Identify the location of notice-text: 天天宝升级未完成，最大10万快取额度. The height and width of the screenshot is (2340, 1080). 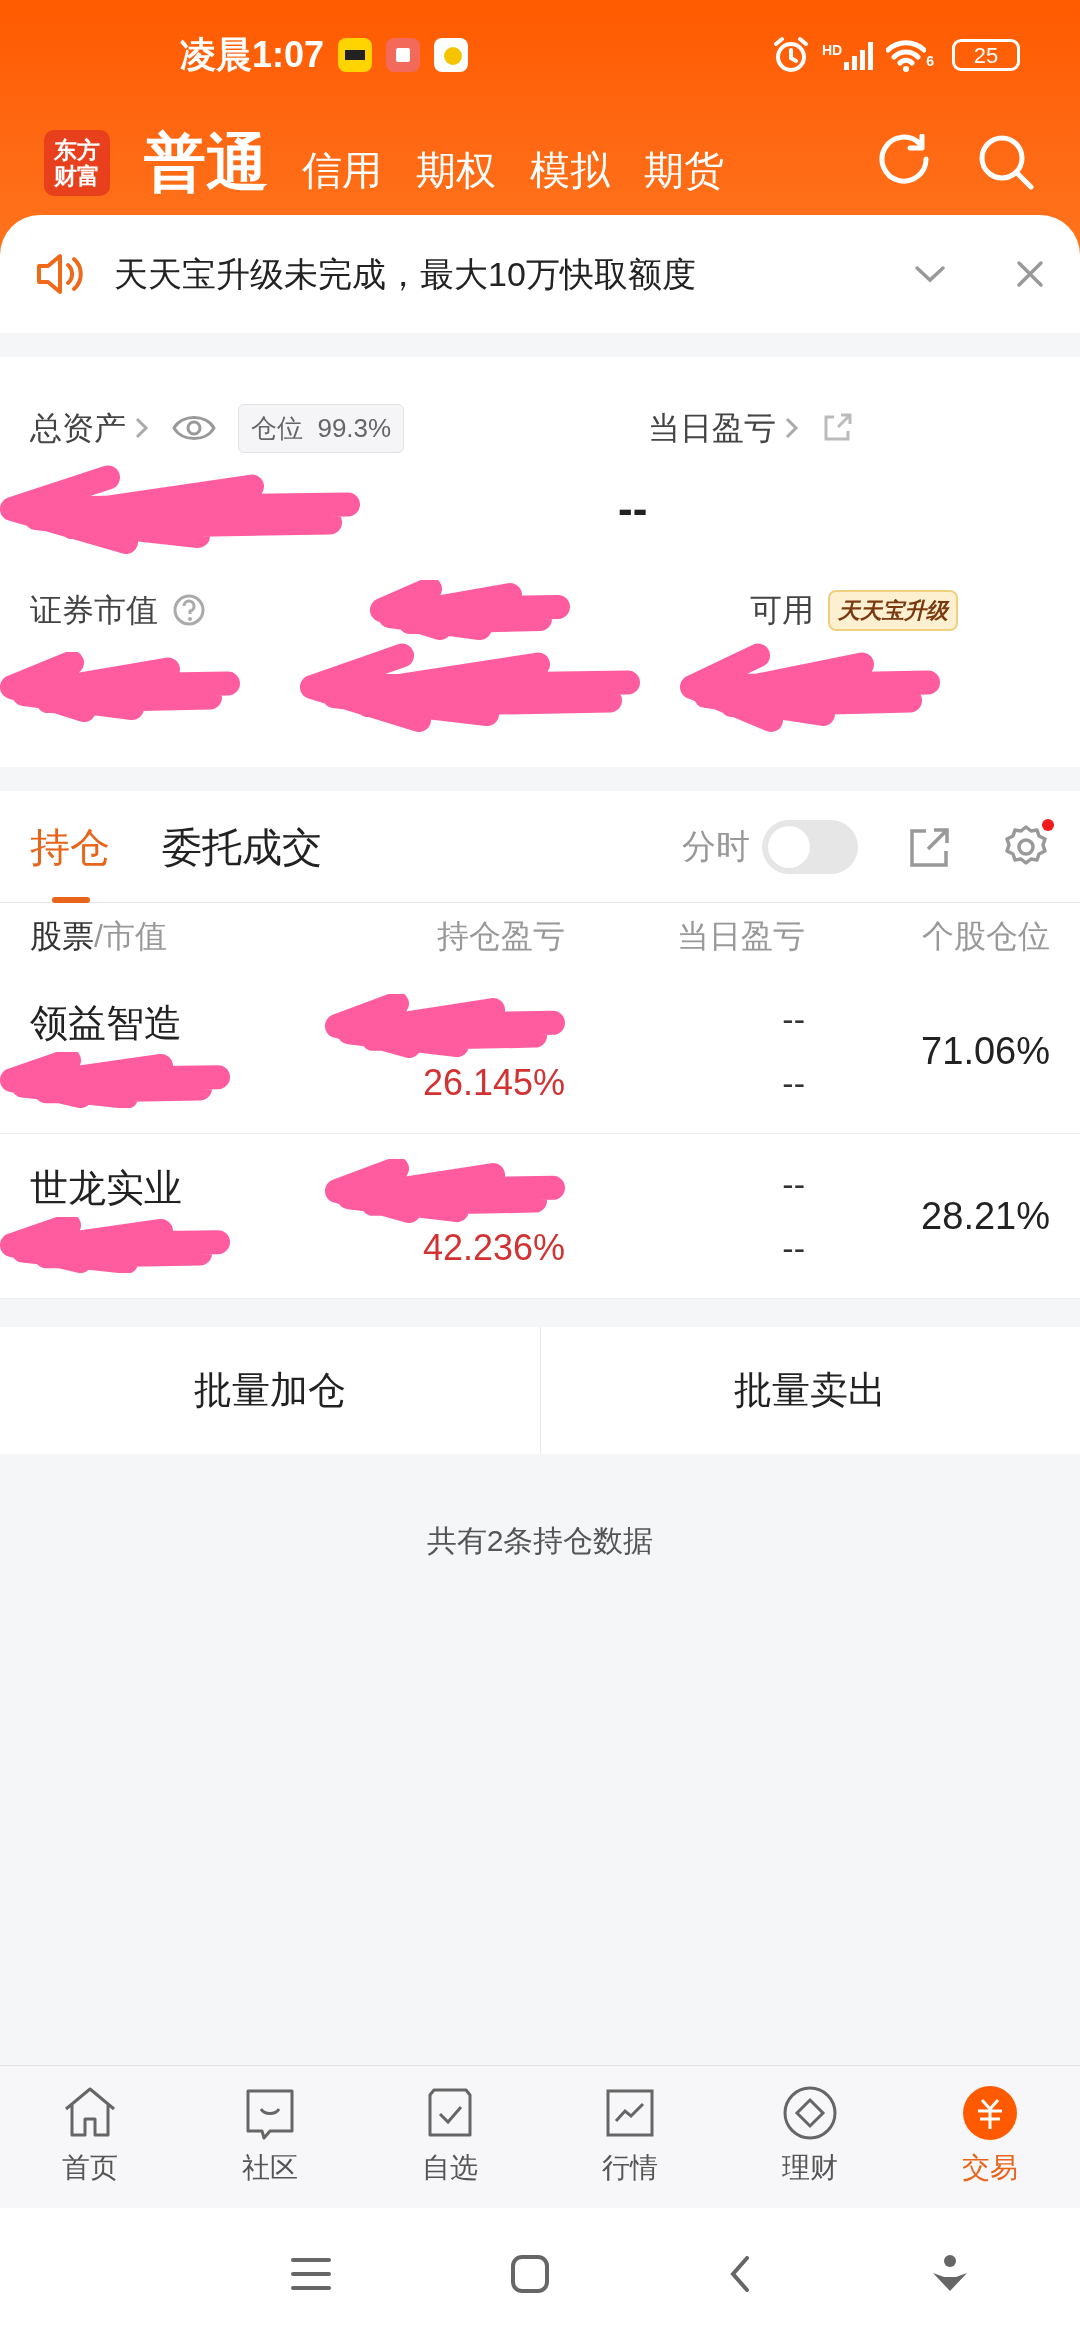
(405, 274).